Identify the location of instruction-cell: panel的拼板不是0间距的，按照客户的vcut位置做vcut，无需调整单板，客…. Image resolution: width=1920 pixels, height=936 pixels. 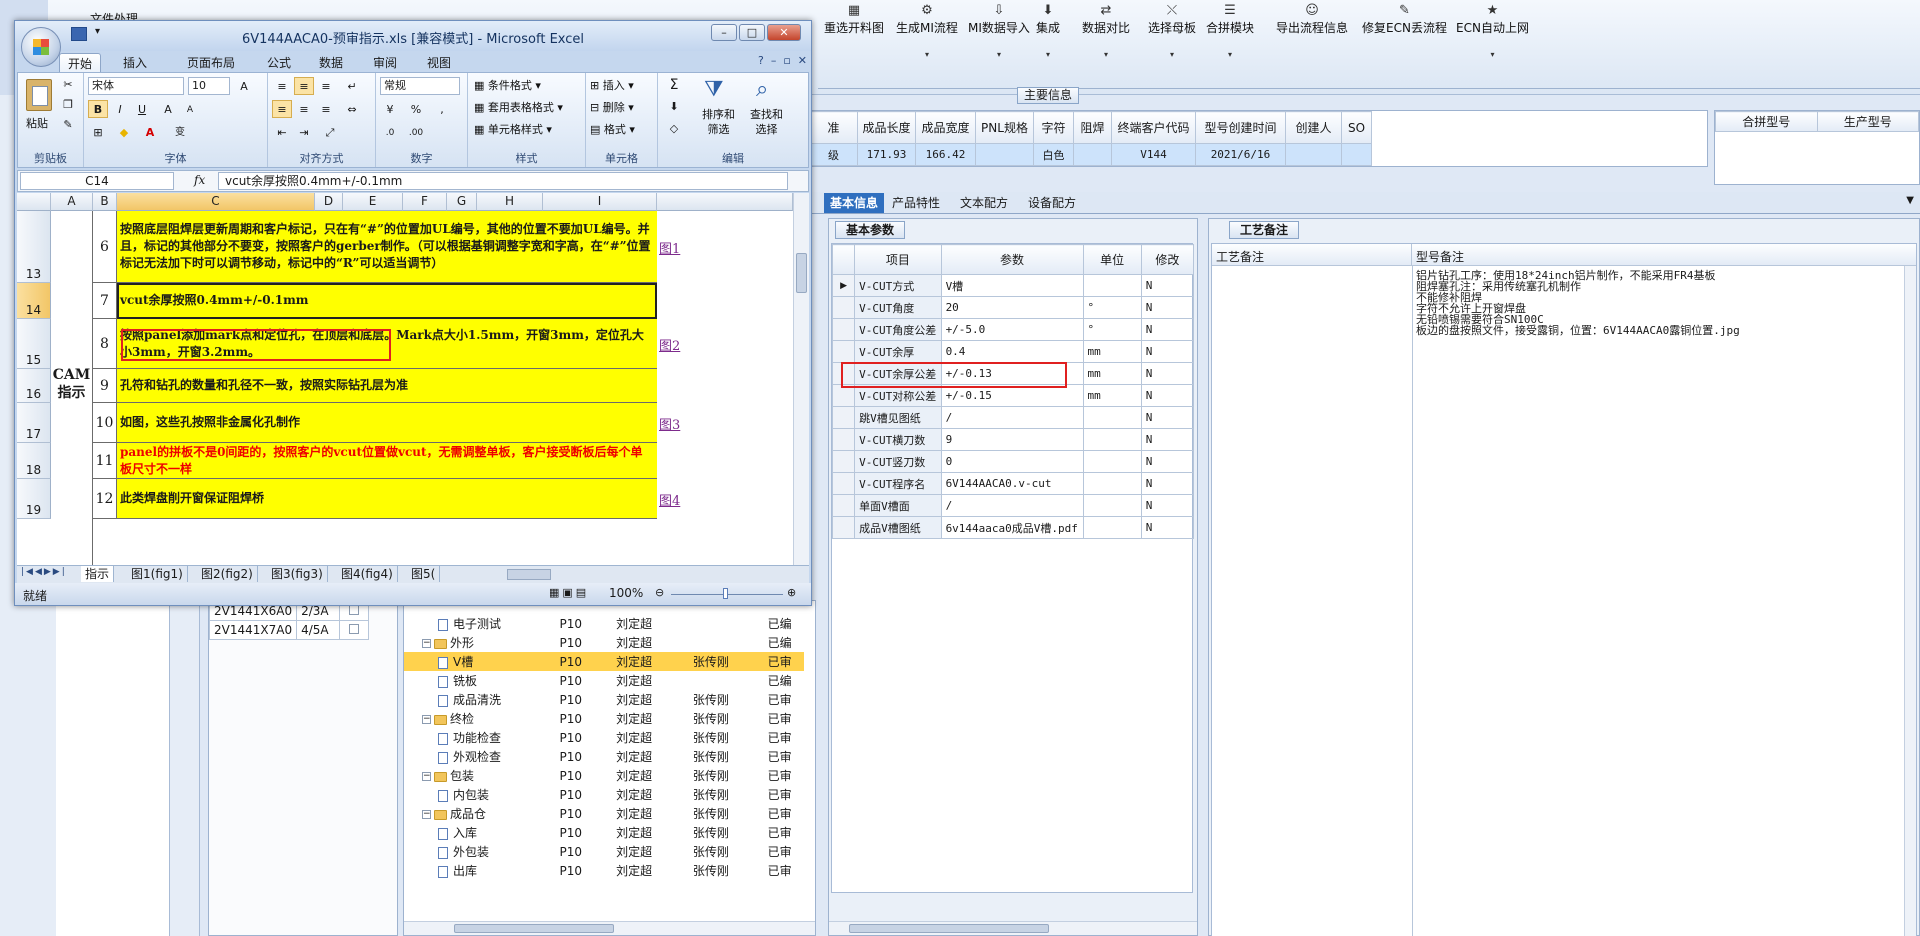
(387, 461).